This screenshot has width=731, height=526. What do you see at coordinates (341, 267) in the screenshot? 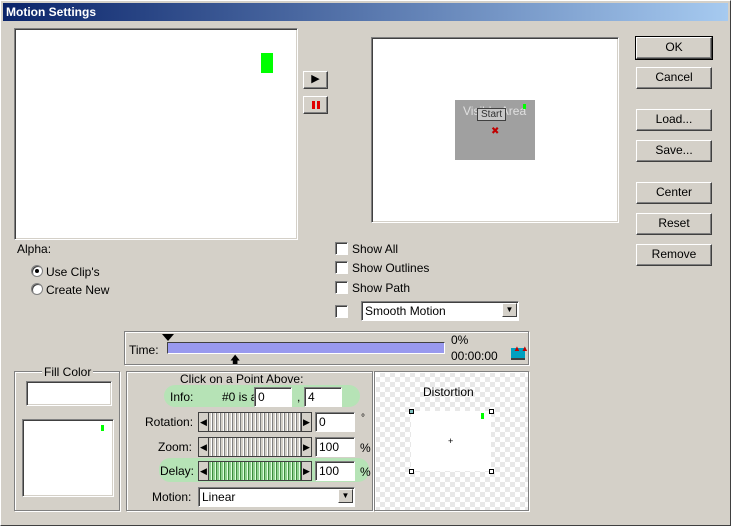
I see `show-outlines-checkbox` at bounding box center [341, 267].